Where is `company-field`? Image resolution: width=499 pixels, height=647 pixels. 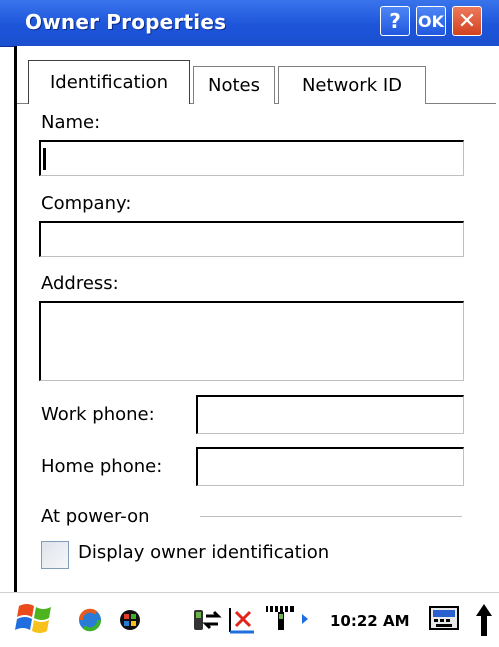 company-field is located at coordinates (251, 239).